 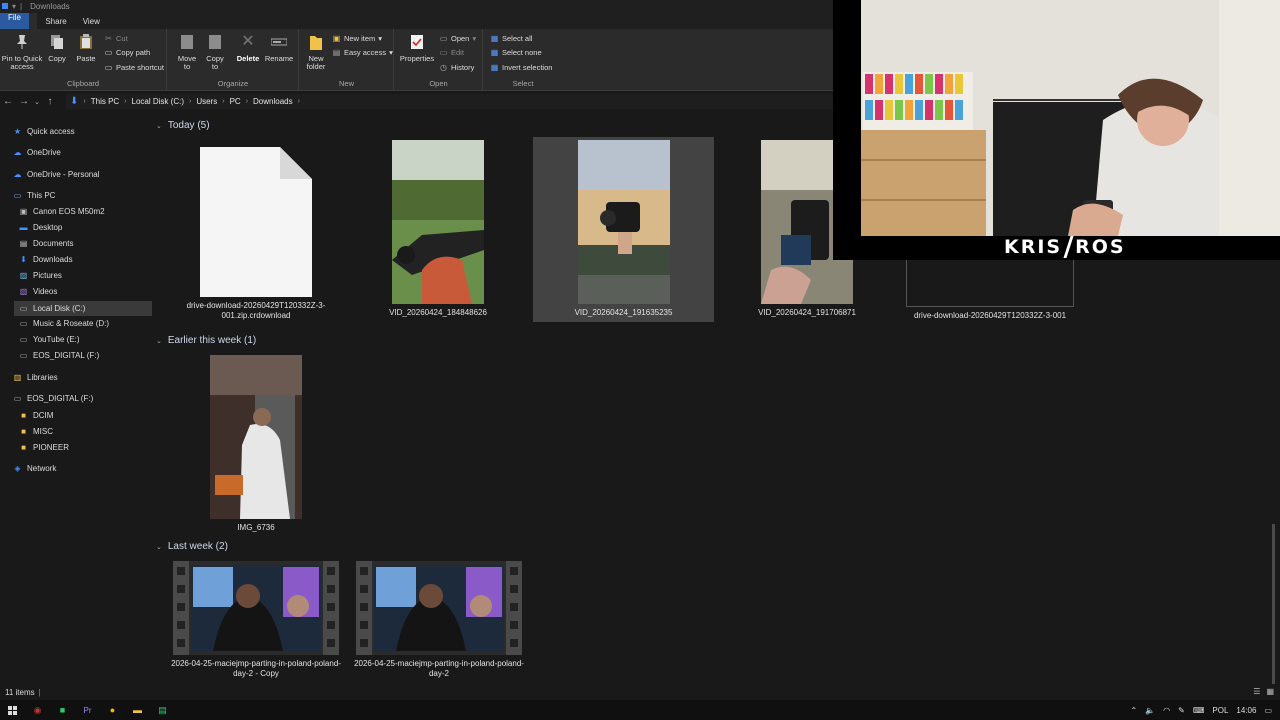 I want to click on scrollbar-thumb, so click(x=1273, y=604).